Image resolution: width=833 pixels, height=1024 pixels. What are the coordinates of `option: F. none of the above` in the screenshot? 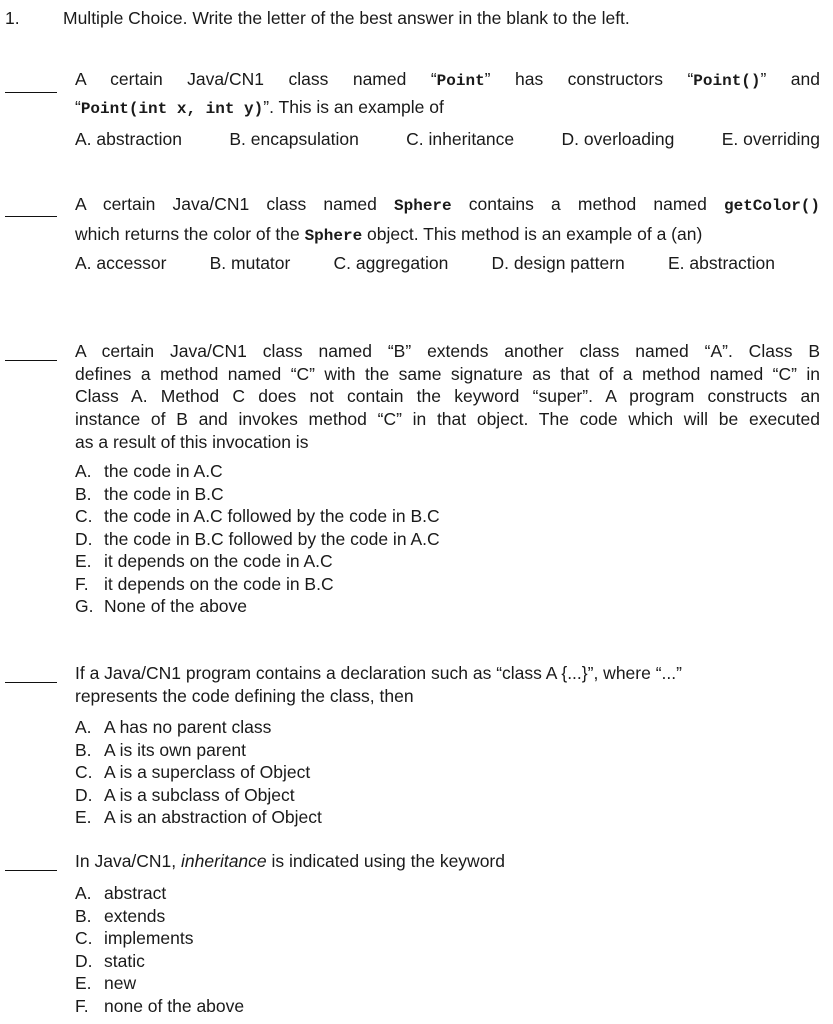 It's located at (160, 1005).